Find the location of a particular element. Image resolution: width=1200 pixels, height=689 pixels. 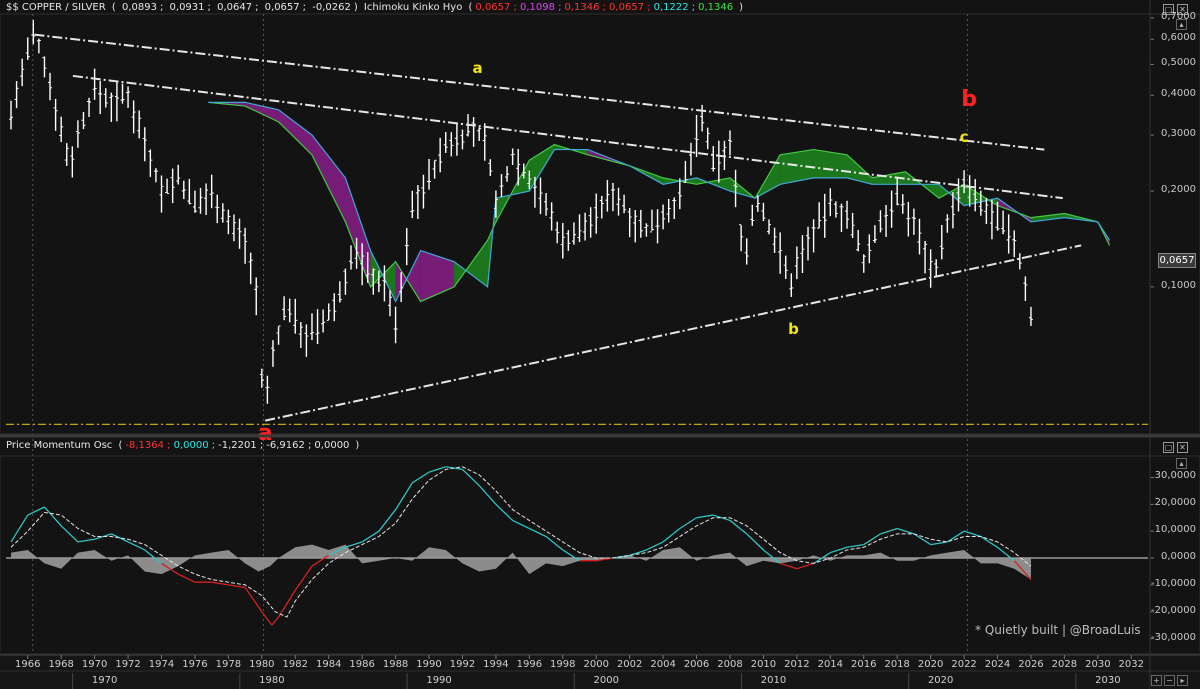

year-label: 1996 is located at coordinates (529, 664).